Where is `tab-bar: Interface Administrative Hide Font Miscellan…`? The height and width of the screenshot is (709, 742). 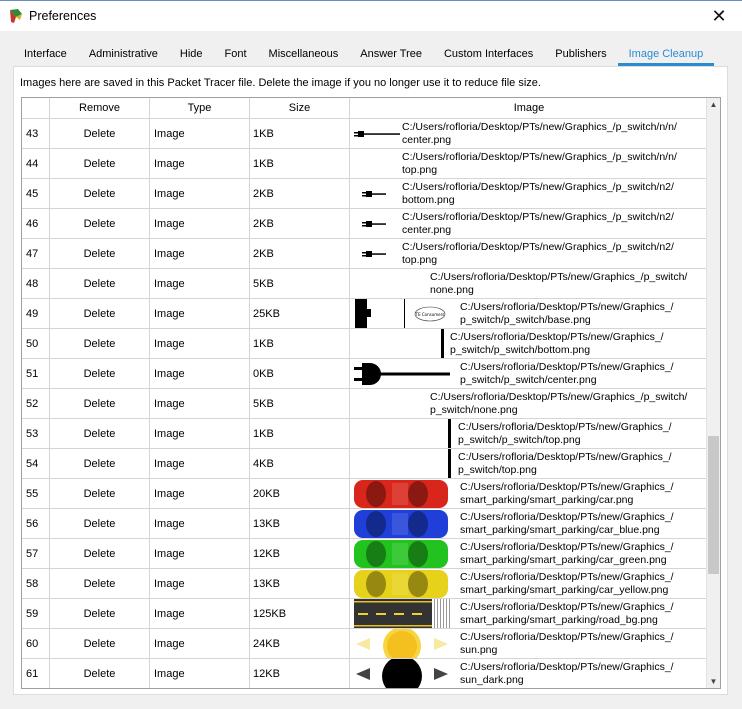 tab-bar: Interface Administrative Hide Font Miscellan… is located at coordinates (364, 55).